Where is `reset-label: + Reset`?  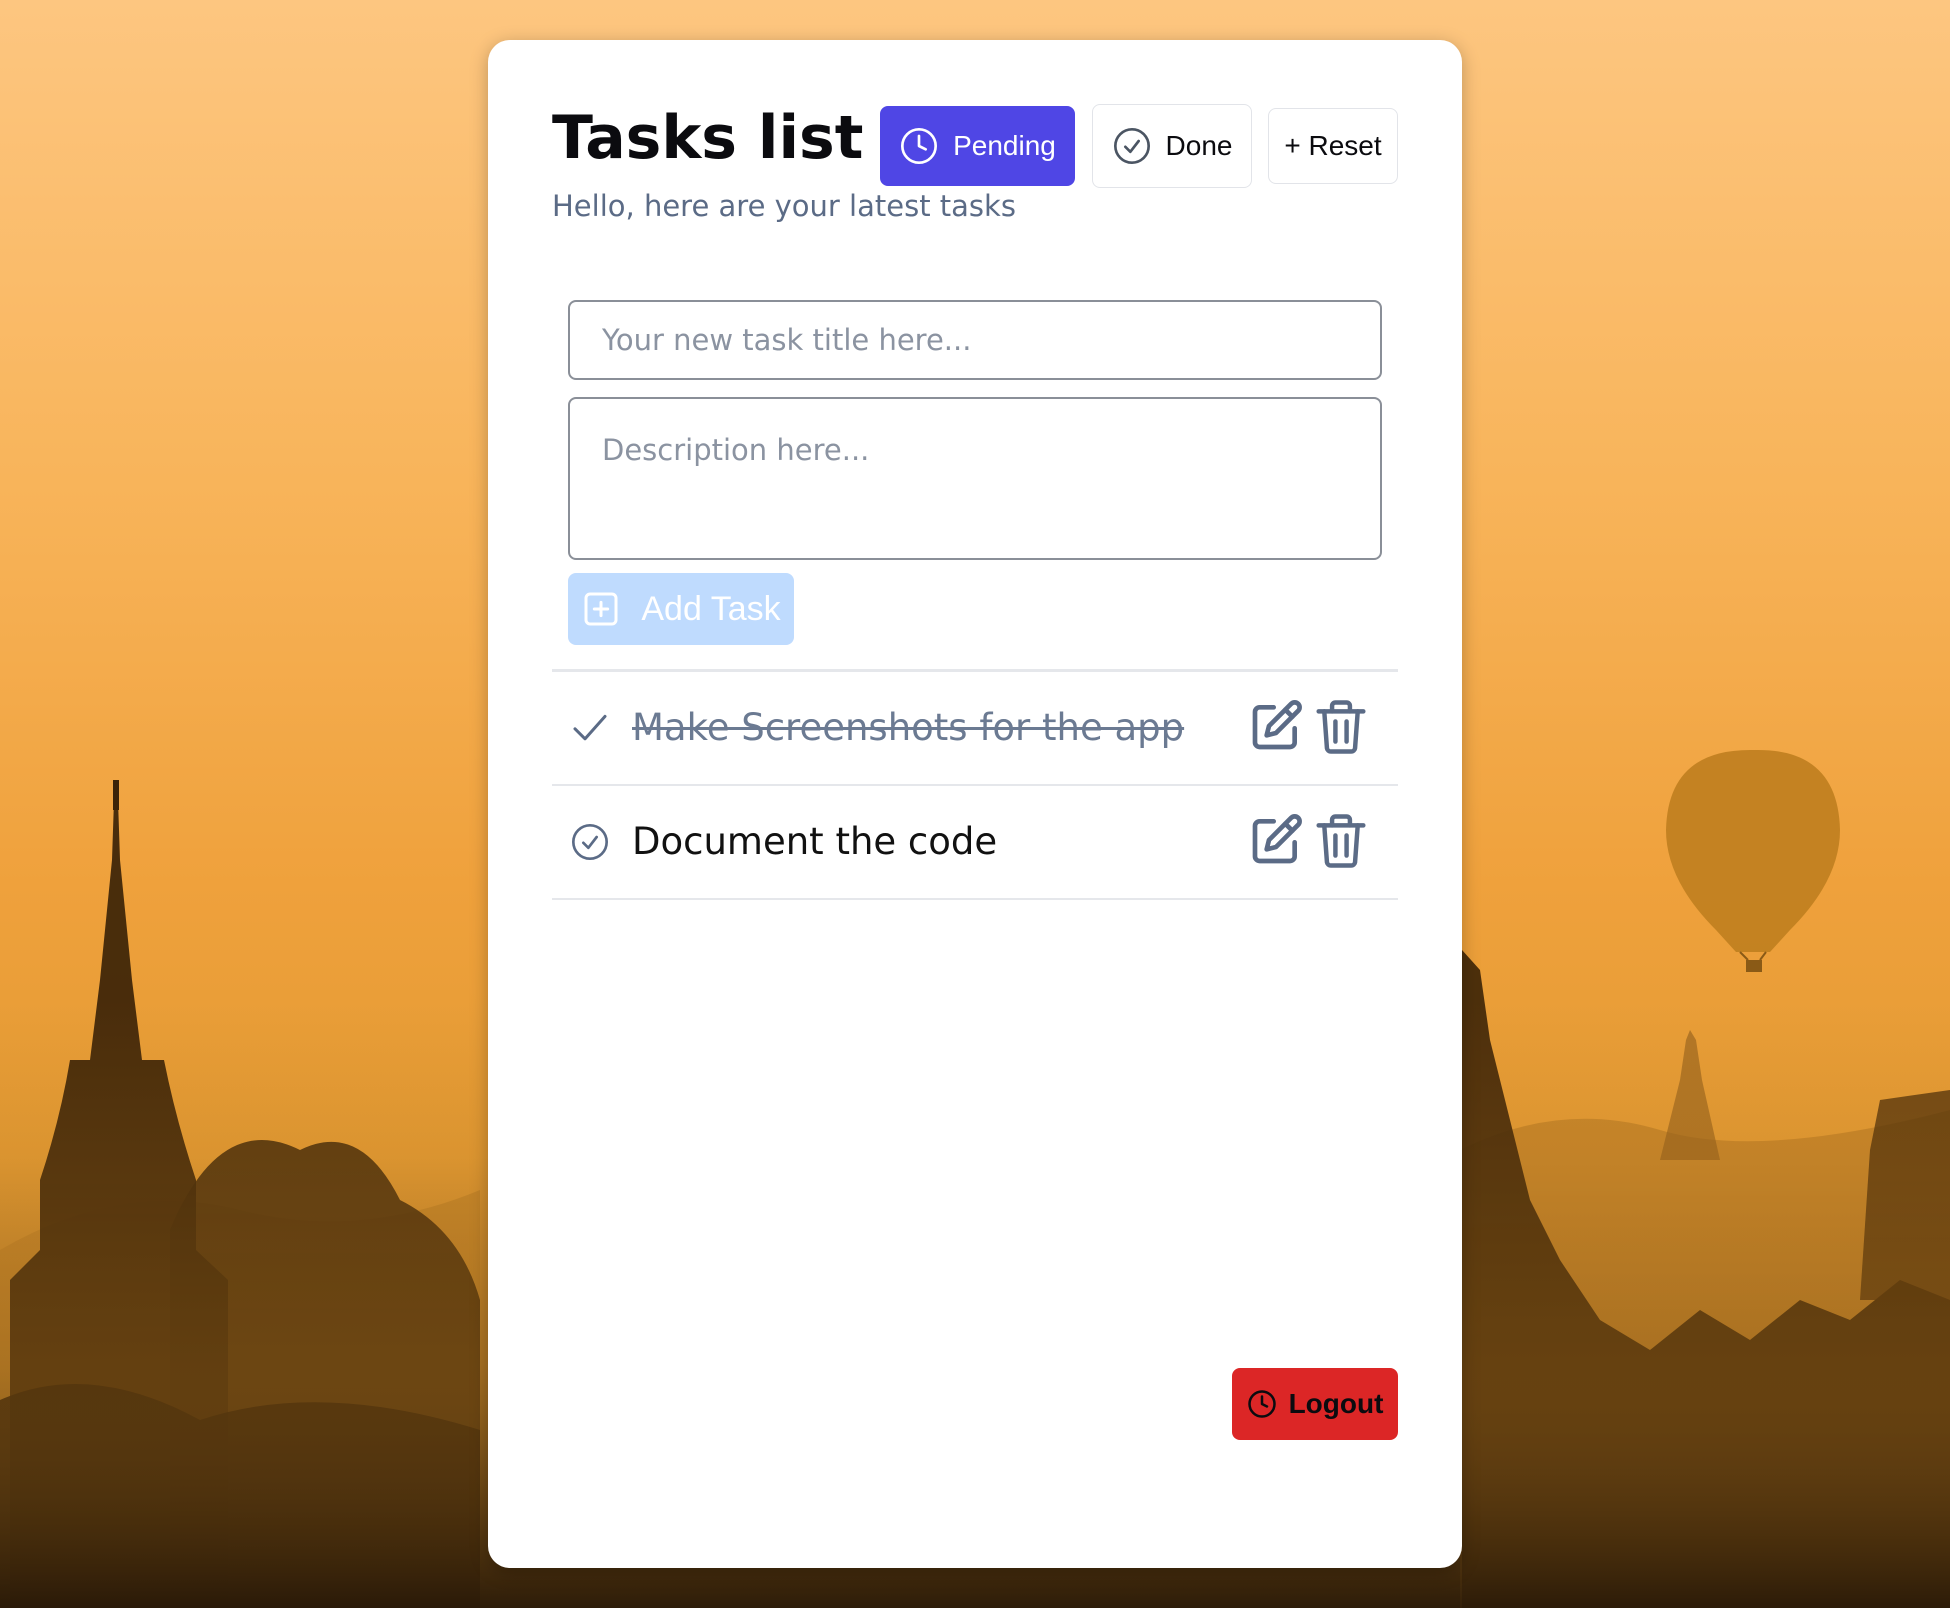
reset-label: + Reset is located at coordinates (1333, 145).